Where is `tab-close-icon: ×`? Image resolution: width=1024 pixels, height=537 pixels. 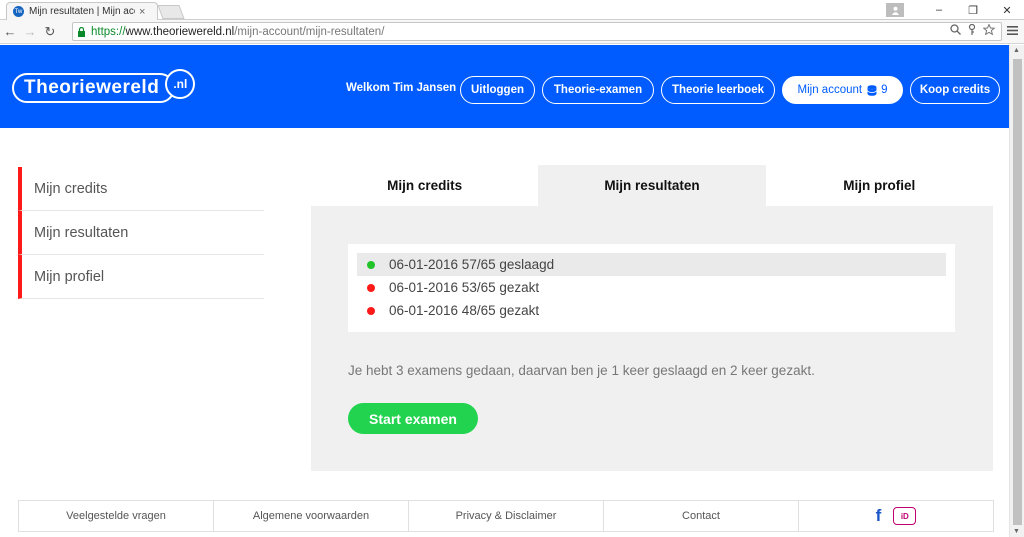
tab-close-icon: × is located at coordinates (142, 12).